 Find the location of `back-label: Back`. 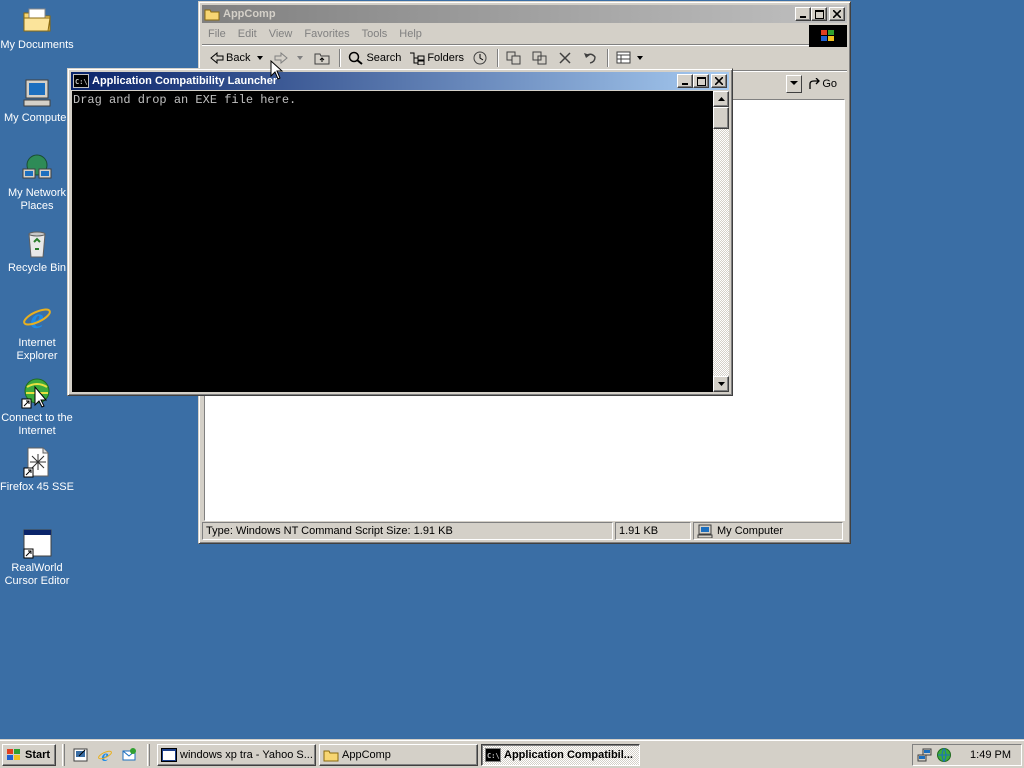

back-label: Back is located at coordinates (238, 58).